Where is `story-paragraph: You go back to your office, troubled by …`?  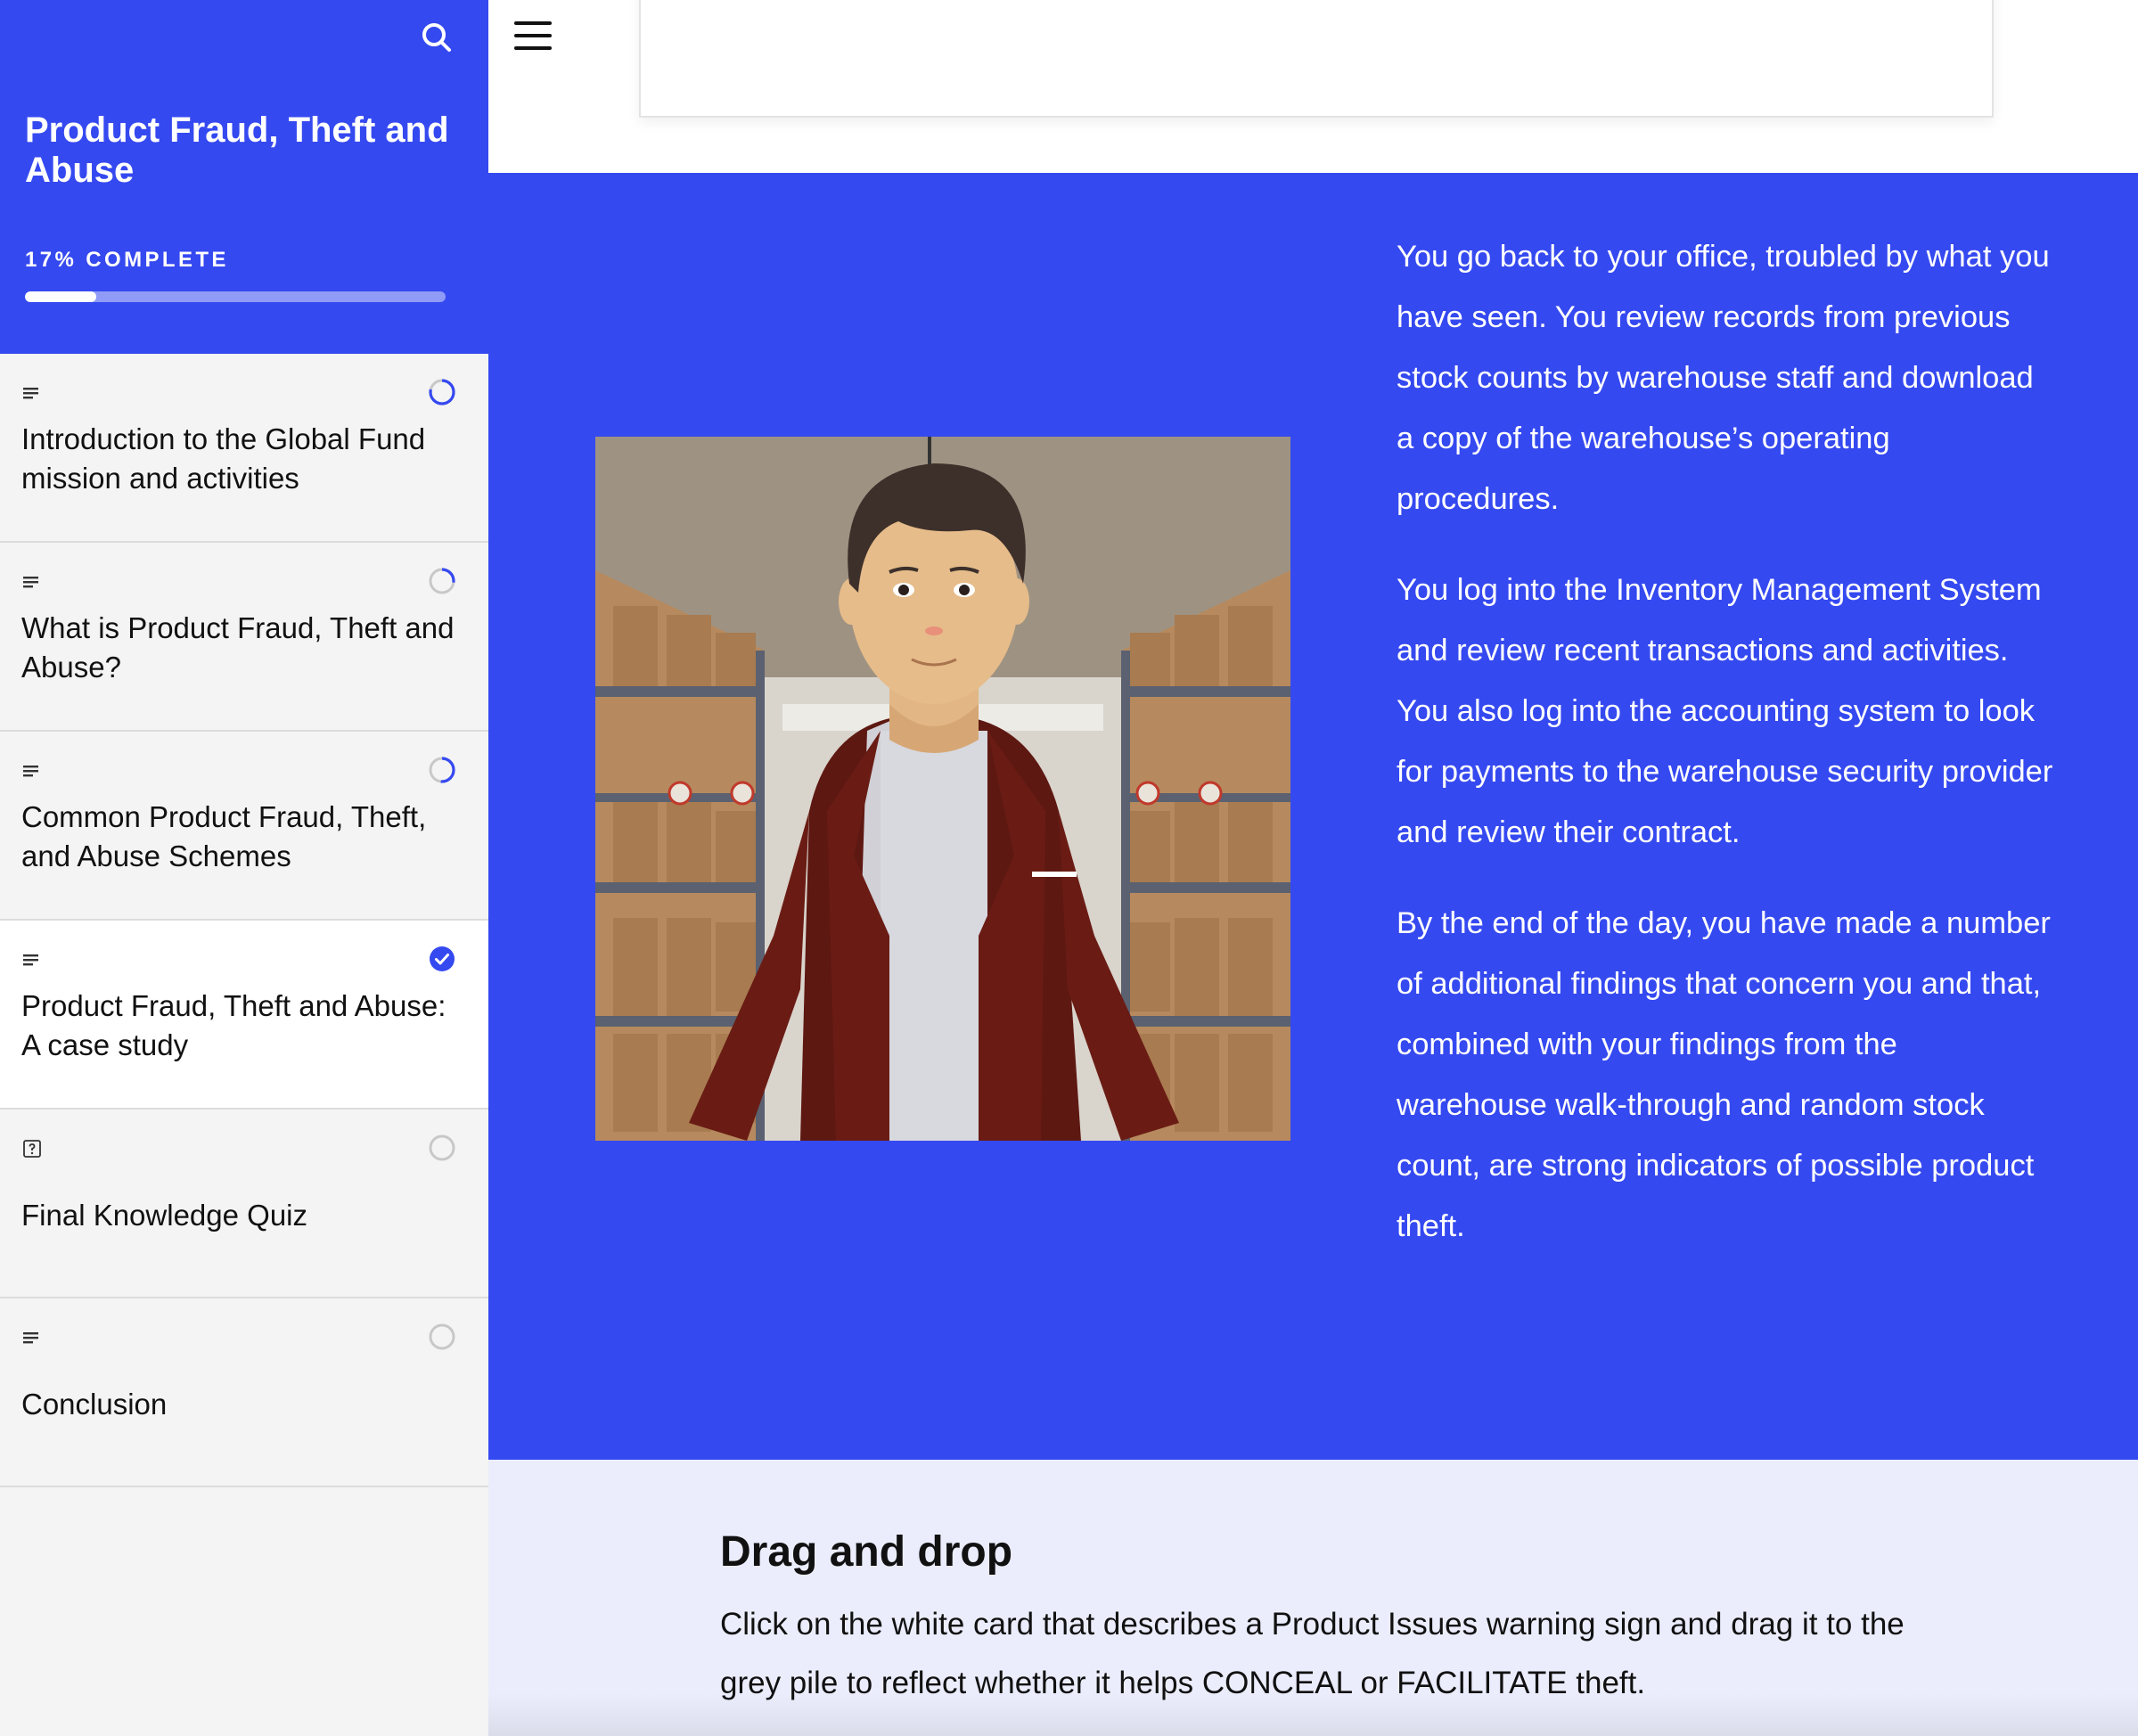
story-paragraph: You go back to your office, troubled by … is located at coordinates (1723, 378).